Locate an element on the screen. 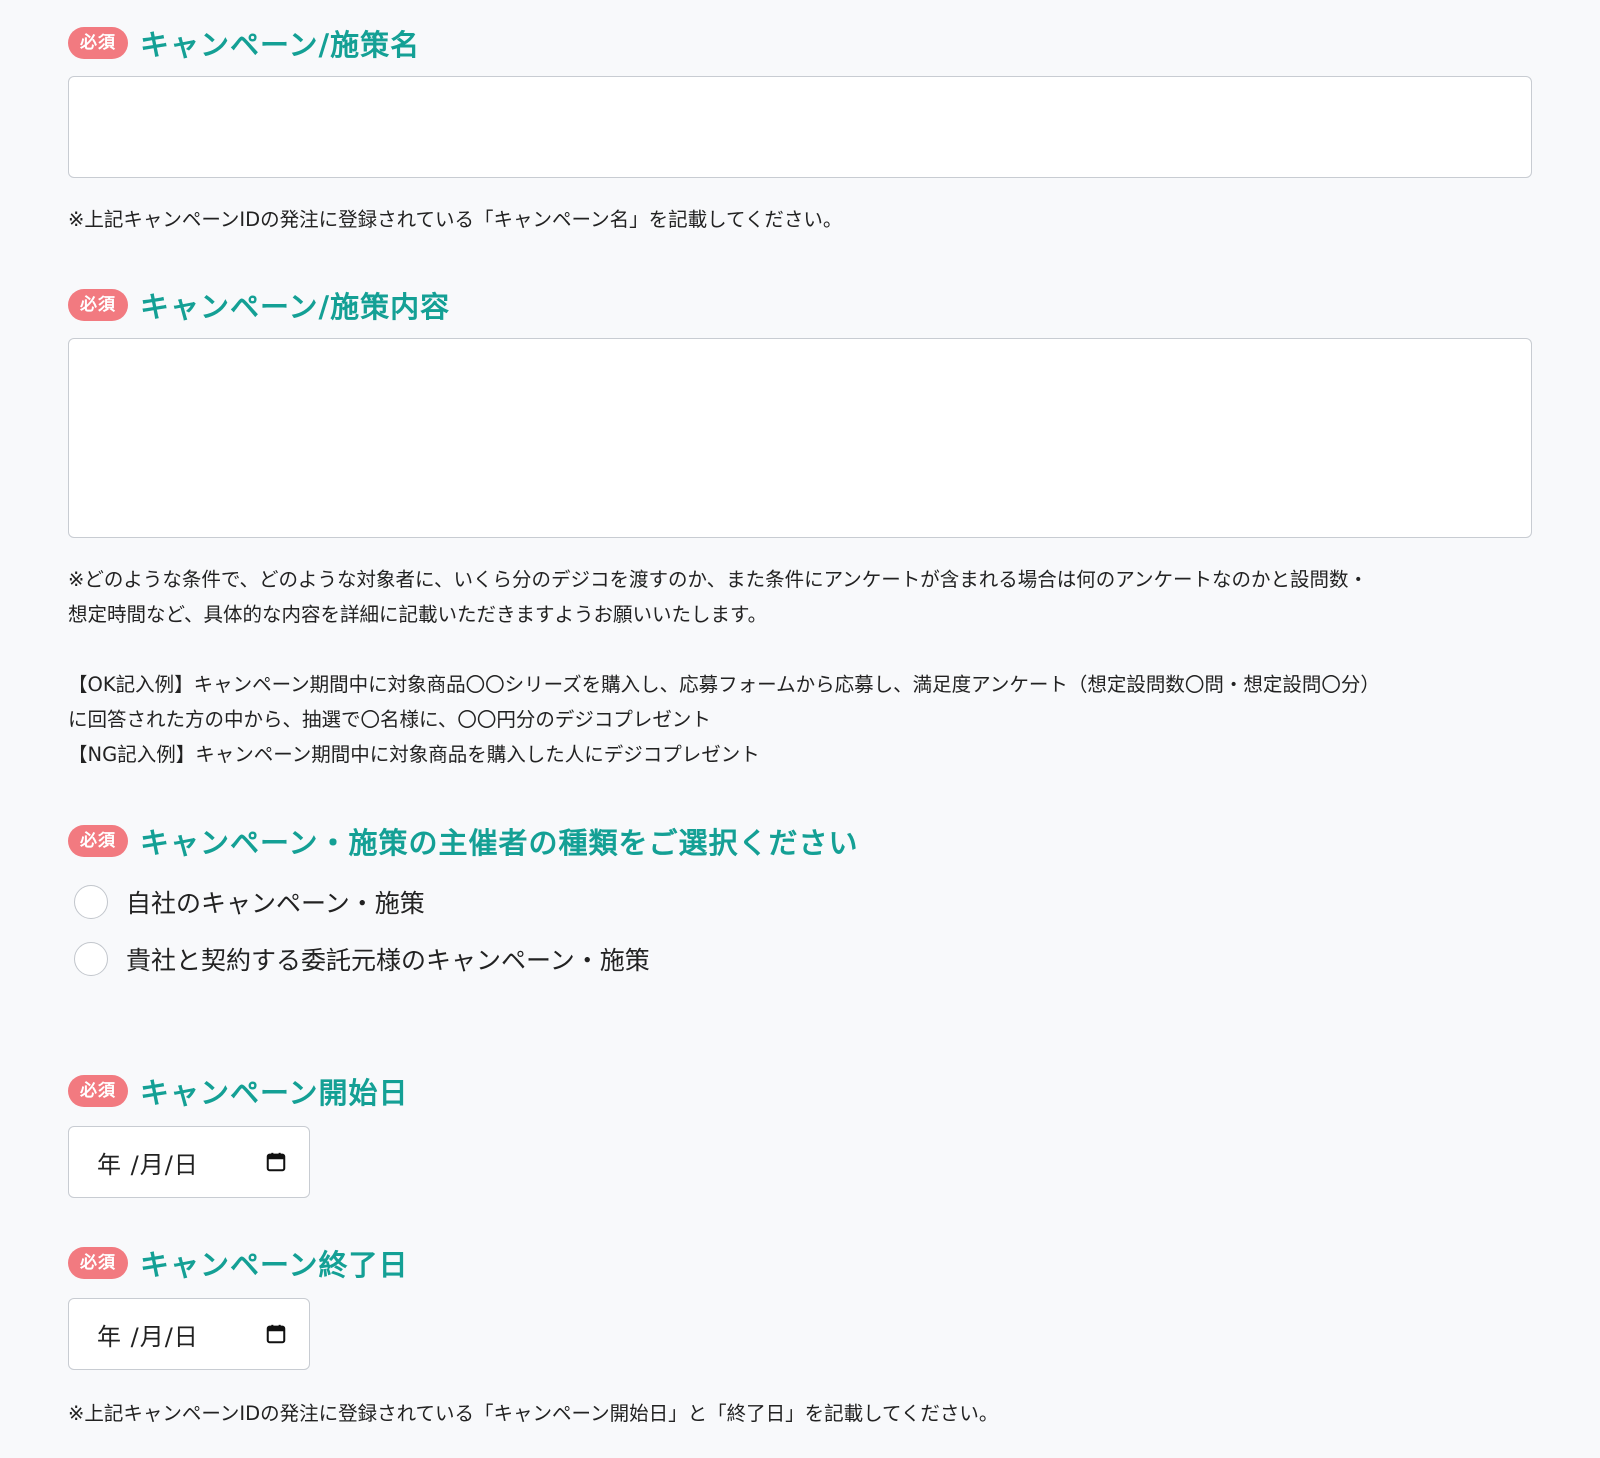 The width and height of the screenshot is (1600, 1458). campaign-name-input is located at coordinates (800, 127).